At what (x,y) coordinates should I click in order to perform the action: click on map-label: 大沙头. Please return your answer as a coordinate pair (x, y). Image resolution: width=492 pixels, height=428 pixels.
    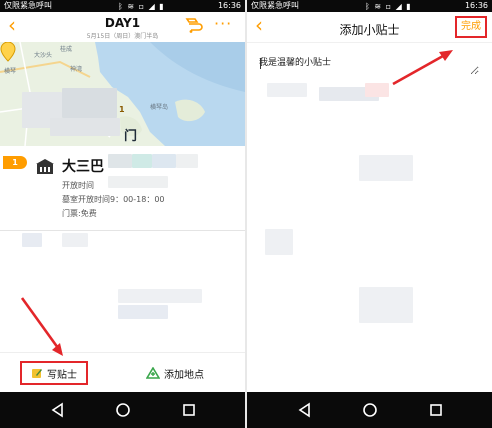
    Looking at the image, I should click on (43, 55).